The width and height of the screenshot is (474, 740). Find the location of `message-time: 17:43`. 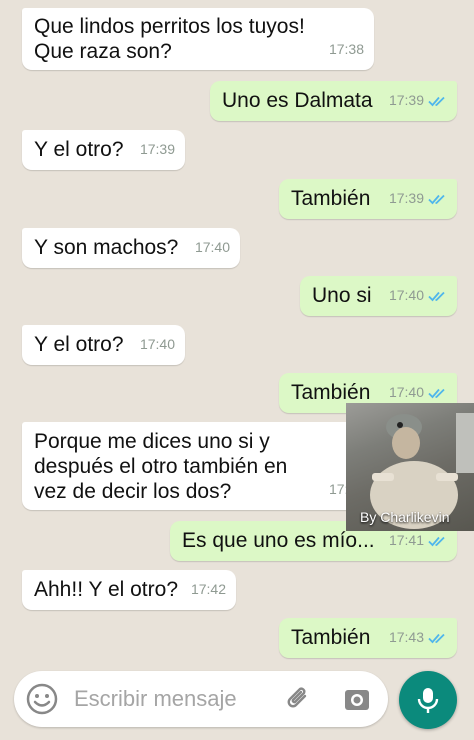

message-time: 17:43 is located at coordinates (406, 637).